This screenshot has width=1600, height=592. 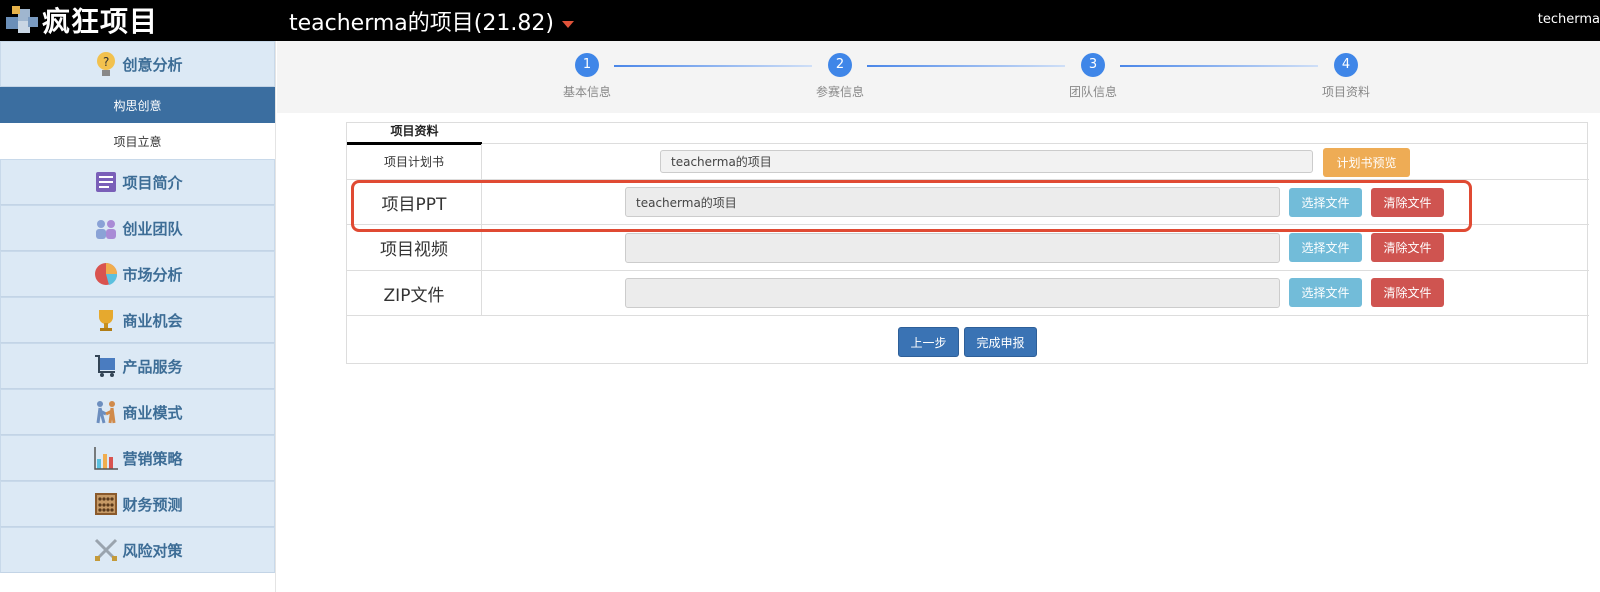 What do you see at coordinates (1000, 342) in the screenshot?
I see `submit-button: 完成申报` at bounding box center [1000, 342].